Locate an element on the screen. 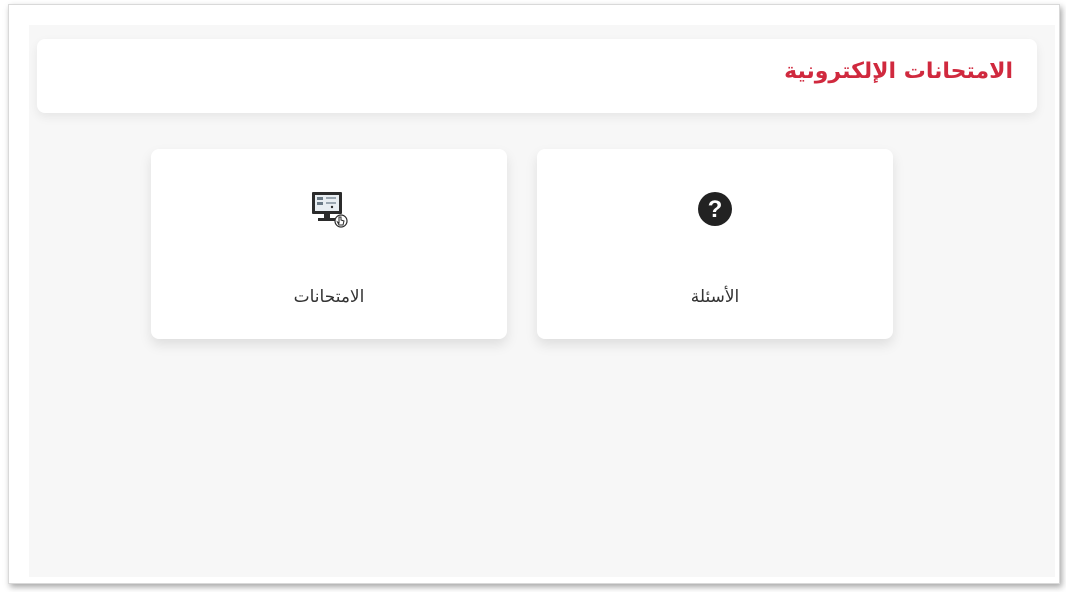 The image size is (1066, 592). exams-card-label: الامتحانات is located at coordinates (329, 297).